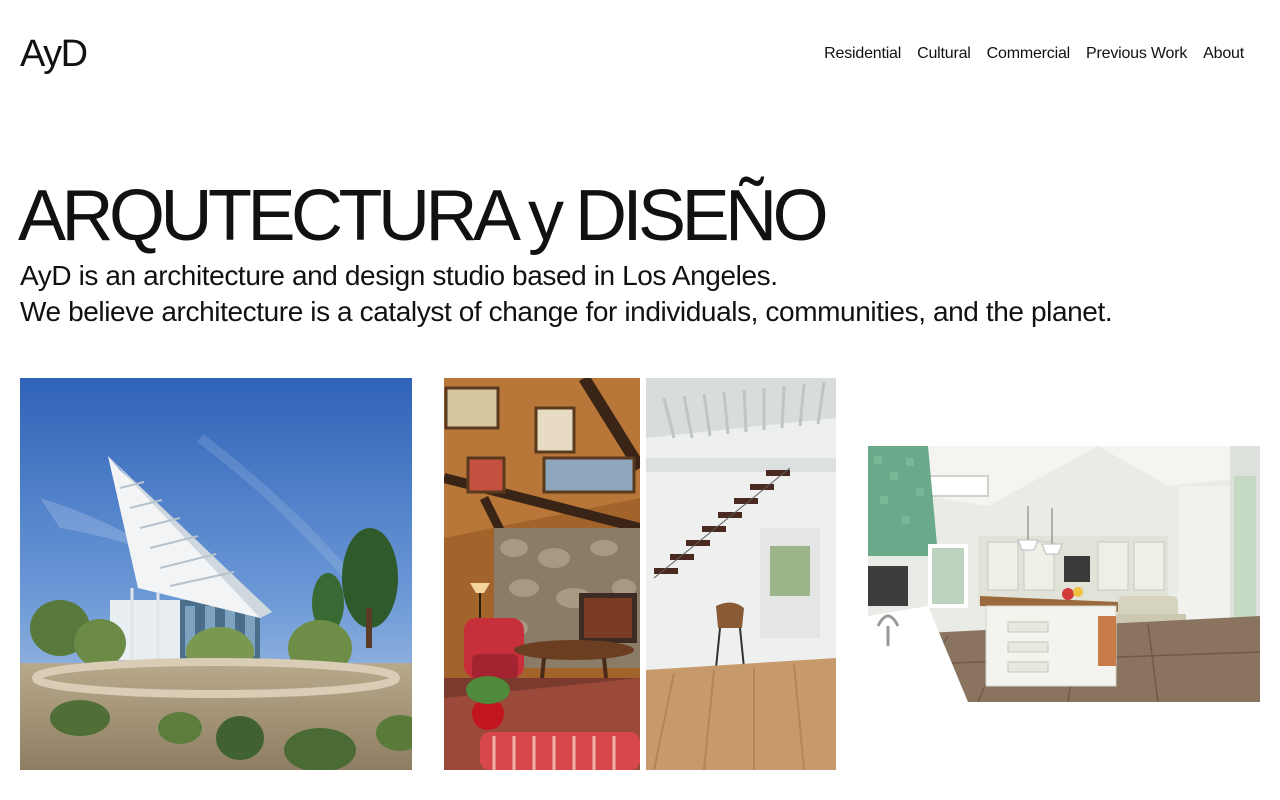  Describe the element at coordinates (54, 54) in the screenshot. I see `site-logo: AyD` at that location.